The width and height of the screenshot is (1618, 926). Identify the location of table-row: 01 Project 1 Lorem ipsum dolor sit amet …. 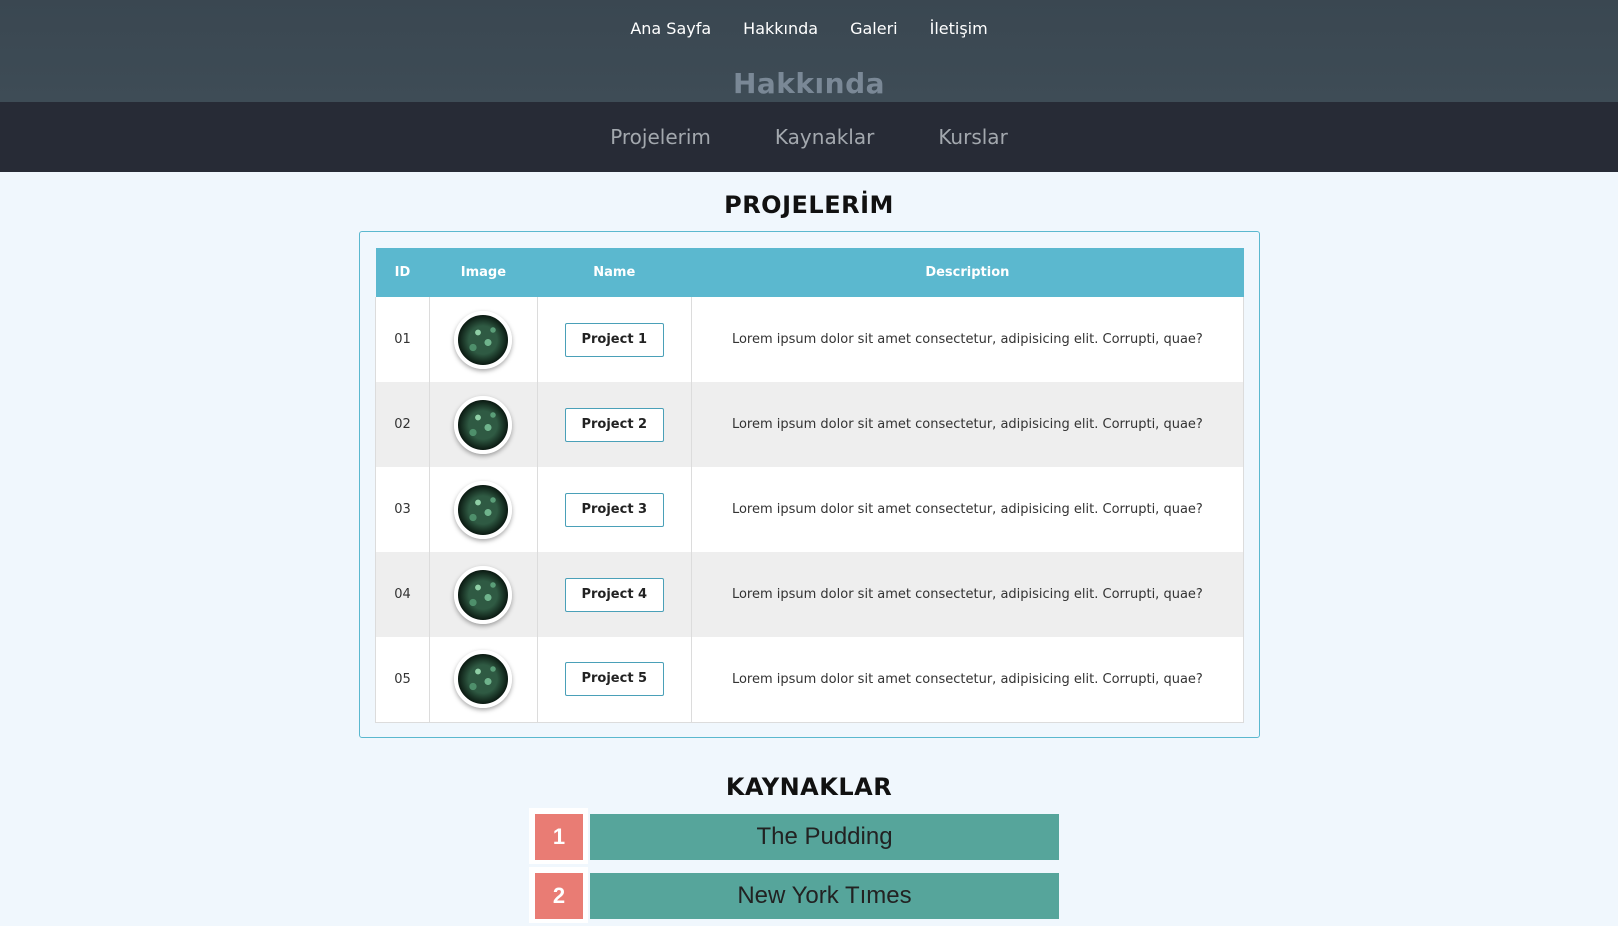
(810, 339).